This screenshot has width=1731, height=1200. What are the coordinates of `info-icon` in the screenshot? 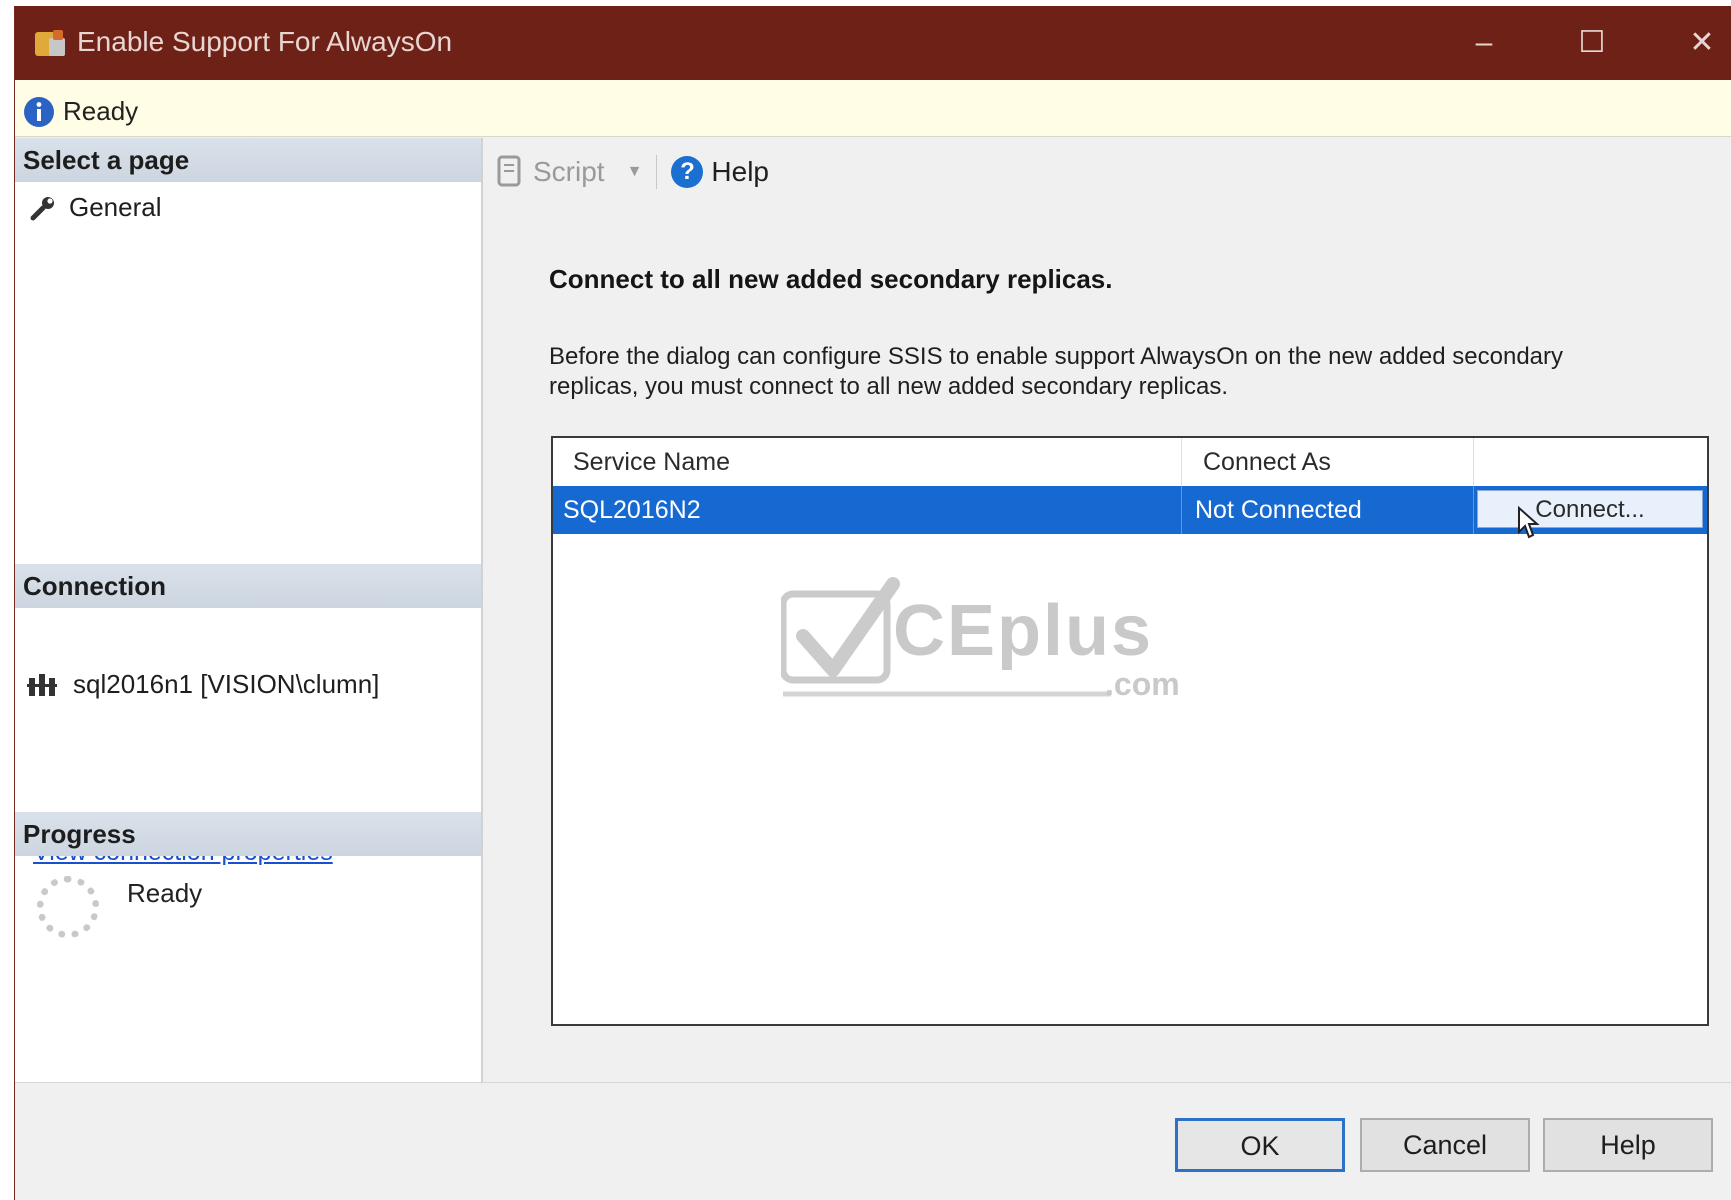 It's located at (39, 112).